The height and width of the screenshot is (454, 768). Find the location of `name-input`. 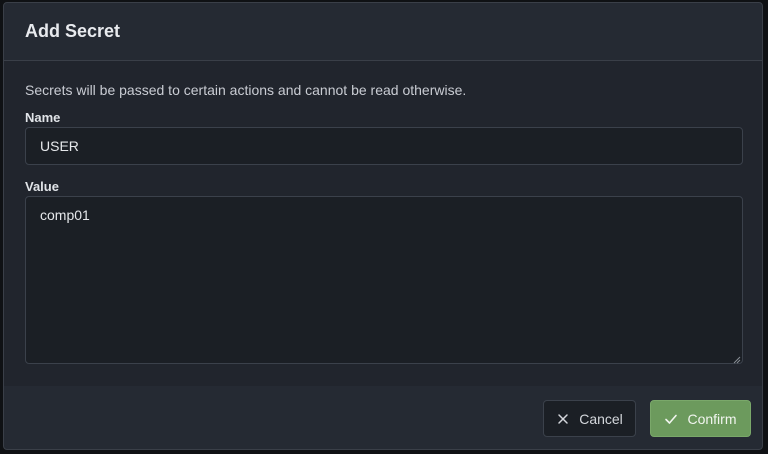

name-input is located at coordinates (384, 146).